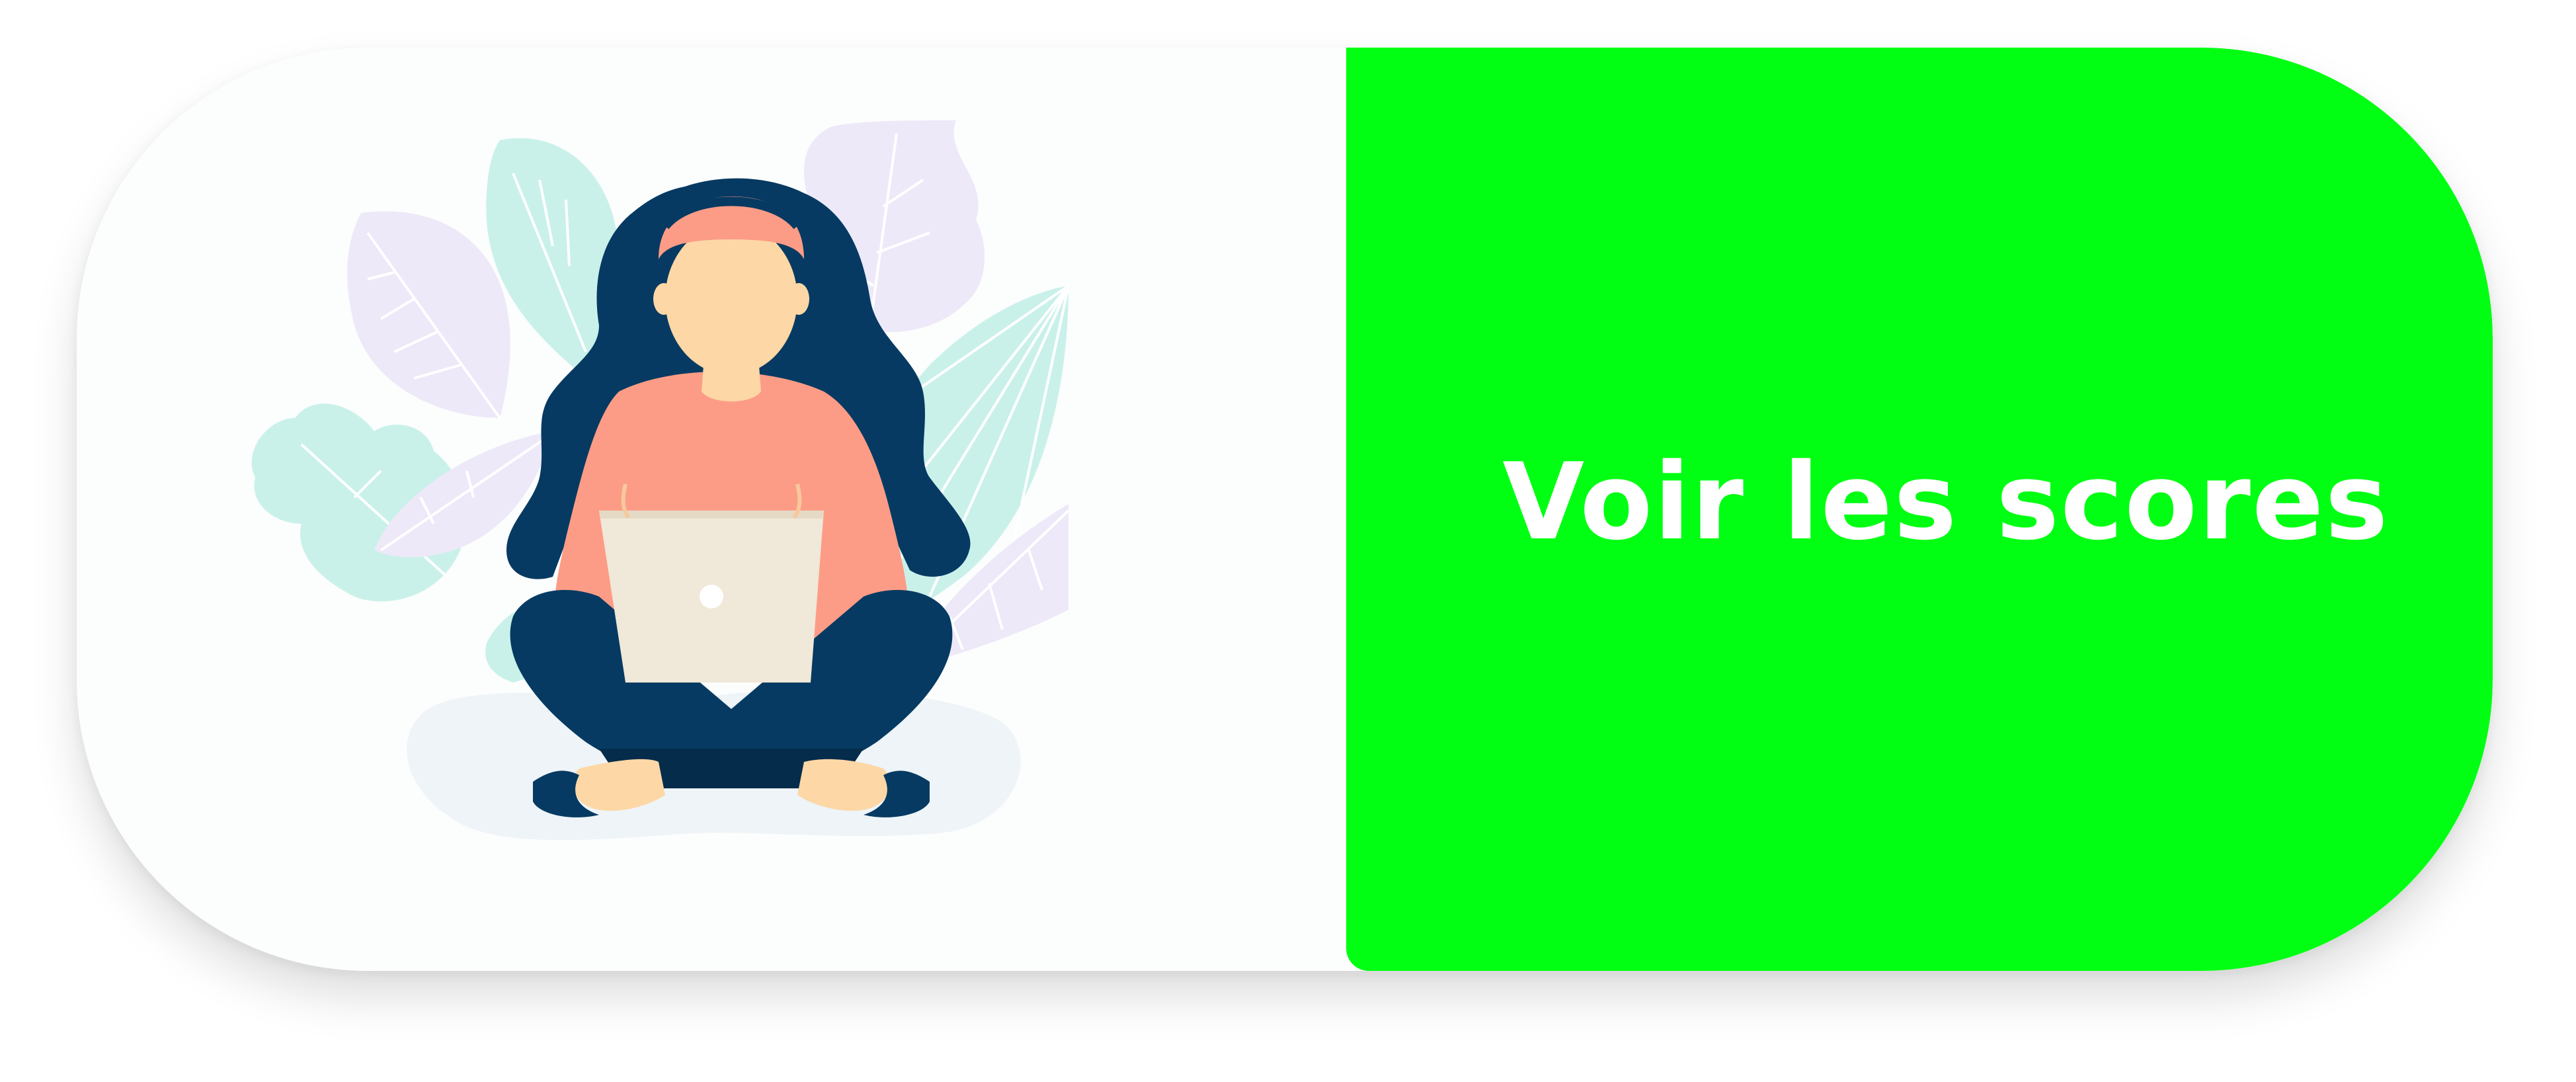 The width and height of the screenshot is (2576, 1082). I want to click on laptop-logo, so click(711, 596).